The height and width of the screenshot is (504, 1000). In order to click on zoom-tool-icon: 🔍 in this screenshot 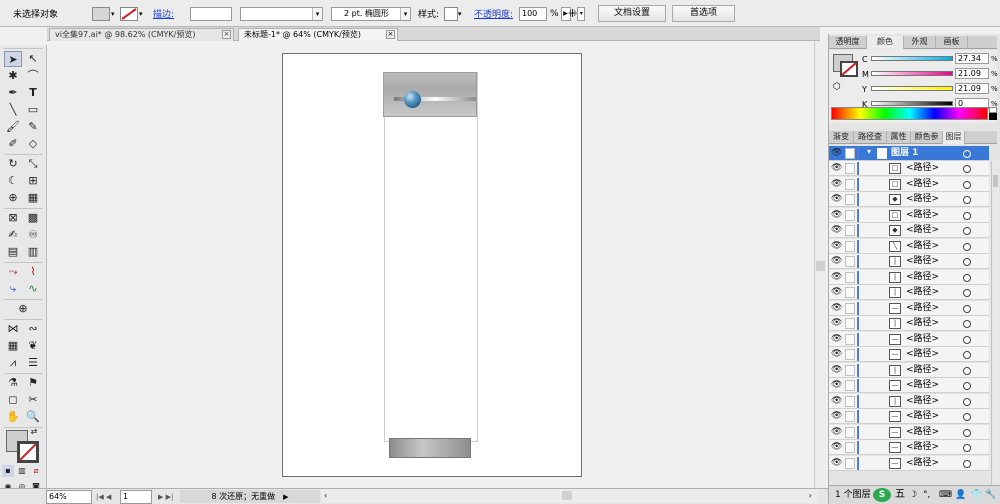, I will do `click(33, 417)`.